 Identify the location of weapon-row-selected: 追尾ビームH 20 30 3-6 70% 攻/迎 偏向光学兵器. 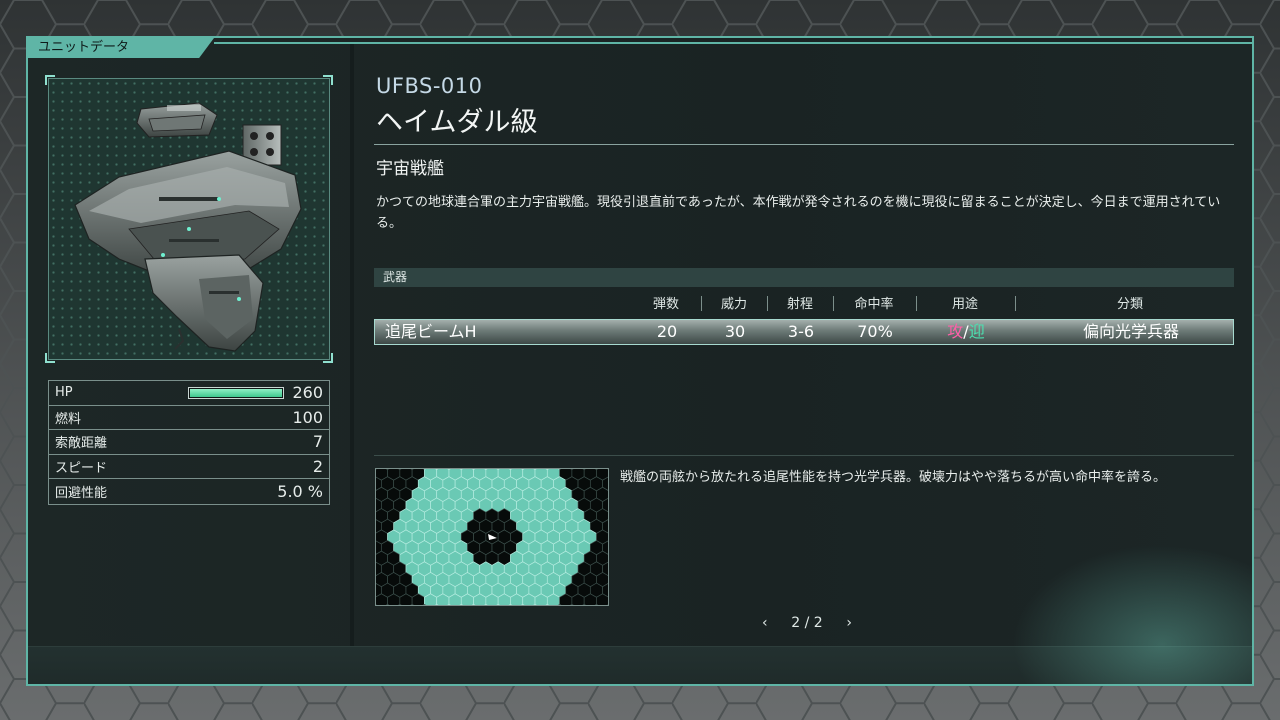
(804, 332).